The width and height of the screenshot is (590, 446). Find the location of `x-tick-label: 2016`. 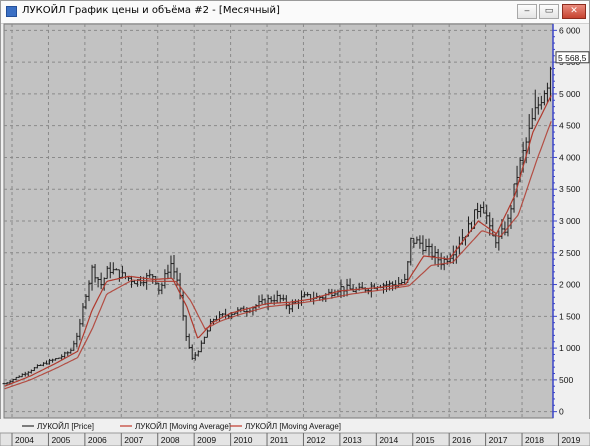

x-tick-label: 2016 is located at coordinates (461, 440).